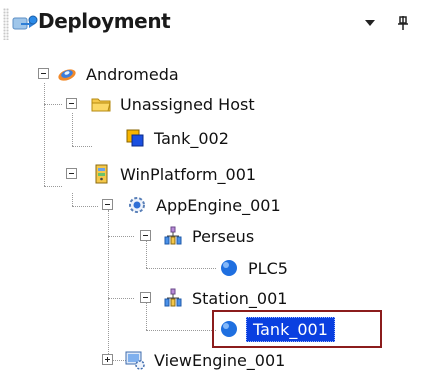 This screenshot has height=381, width=424. What do you see at coordinates (135, 138) in the screenshot?
I see `object-icon` at bounding box center [135, 138].